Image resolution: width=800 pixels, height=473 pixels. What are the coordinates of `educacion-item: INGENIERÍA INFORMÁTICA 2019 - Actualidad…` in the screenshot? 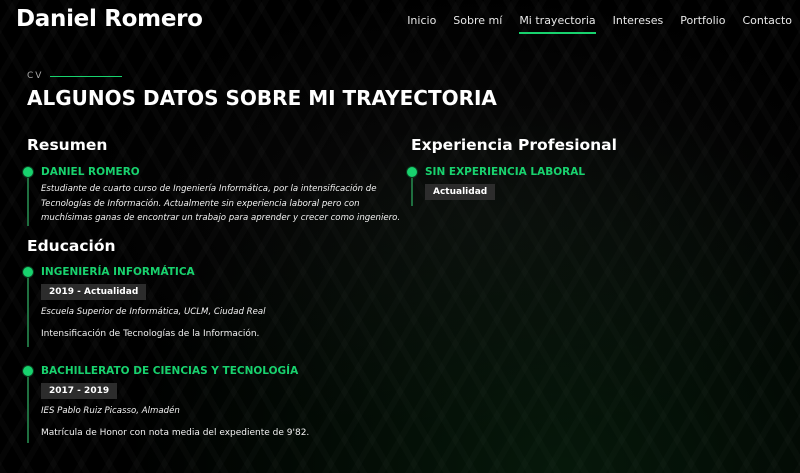 It's located at (216, 306).